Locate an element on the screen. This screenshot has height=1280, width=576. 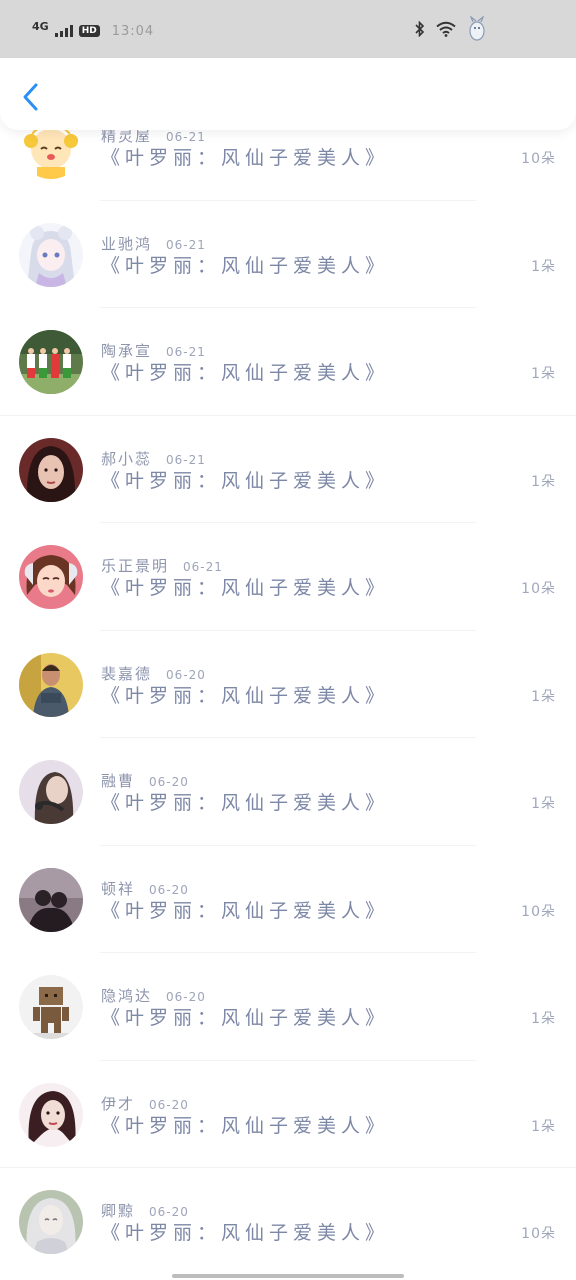
app-mascot-icon is located at coordinates (477, 30).